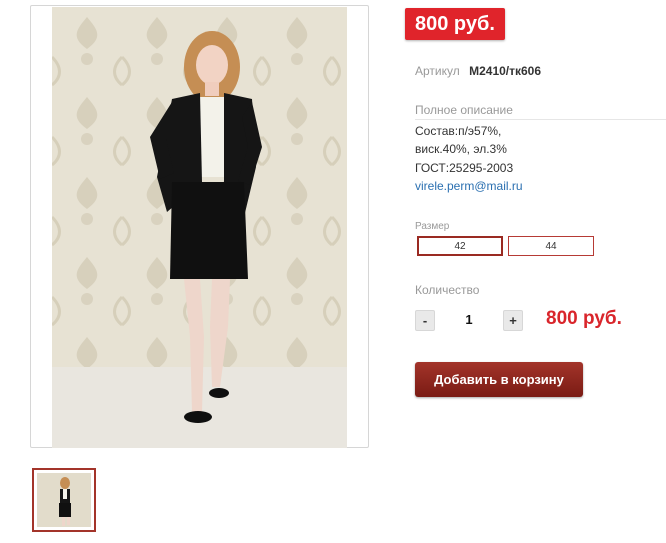 The height and width of the screenshot is (543, 666). I want to click on quantity-decrease-button: -, so click(425, 320).